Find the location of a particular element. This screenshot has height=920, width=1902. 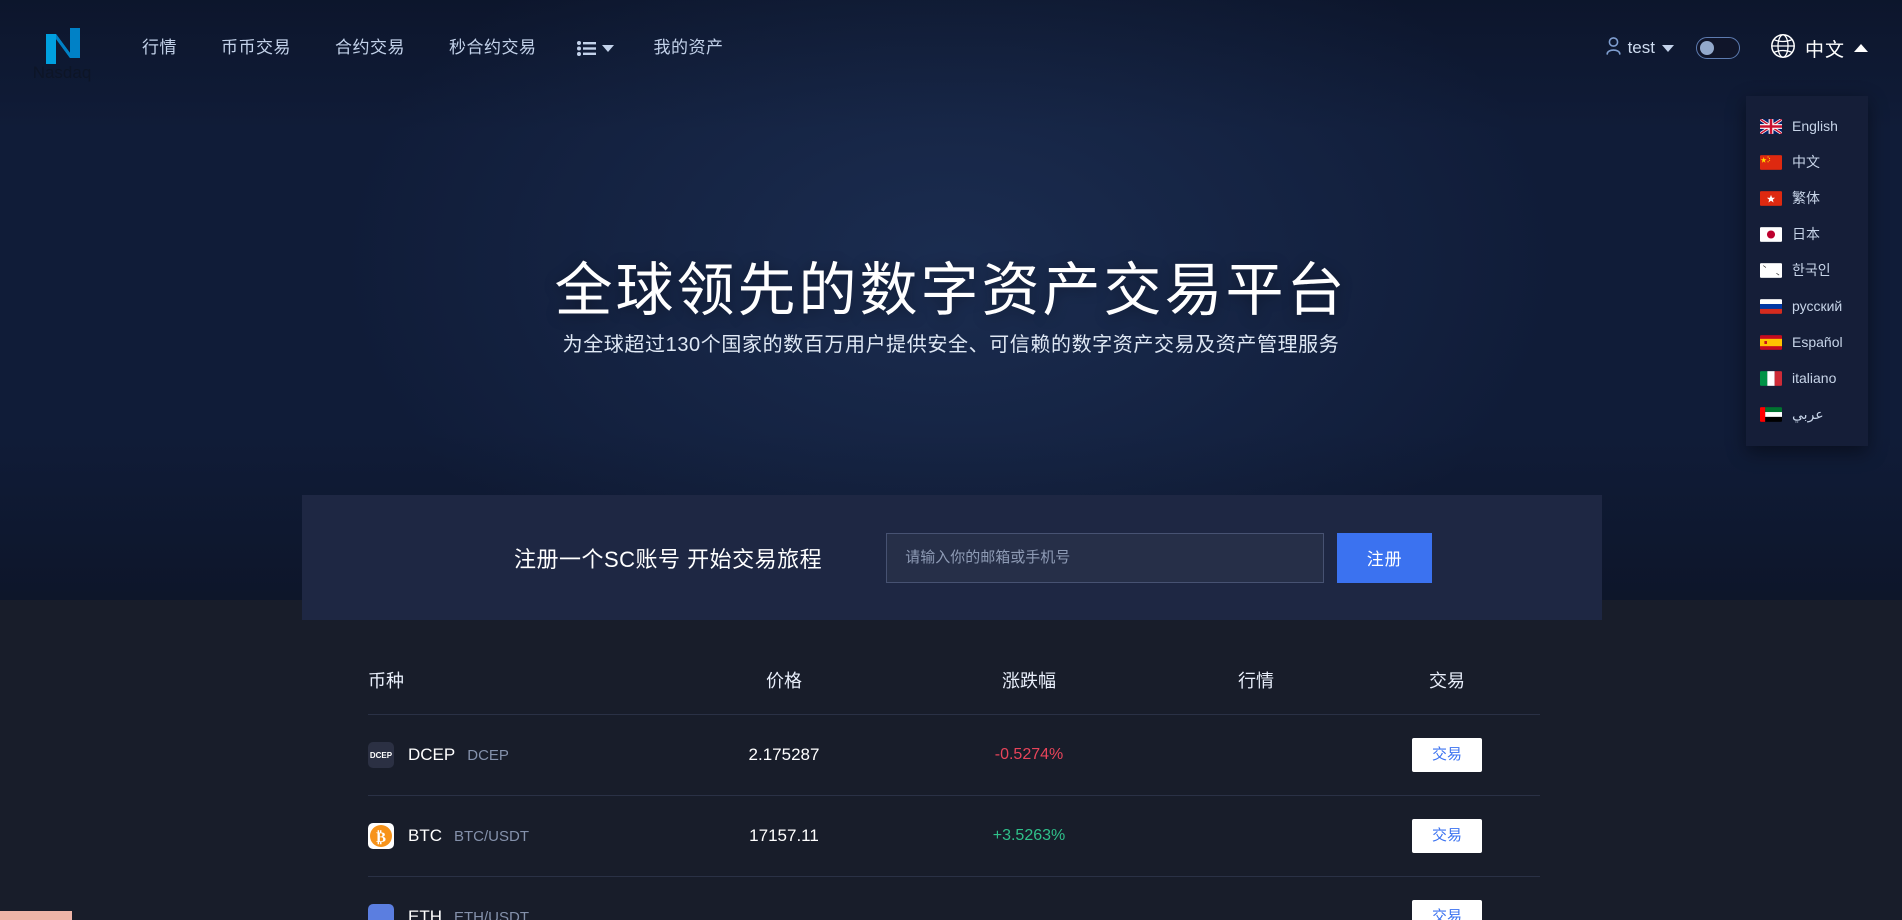

user-menu: test is located at coordinates (1640, 48).